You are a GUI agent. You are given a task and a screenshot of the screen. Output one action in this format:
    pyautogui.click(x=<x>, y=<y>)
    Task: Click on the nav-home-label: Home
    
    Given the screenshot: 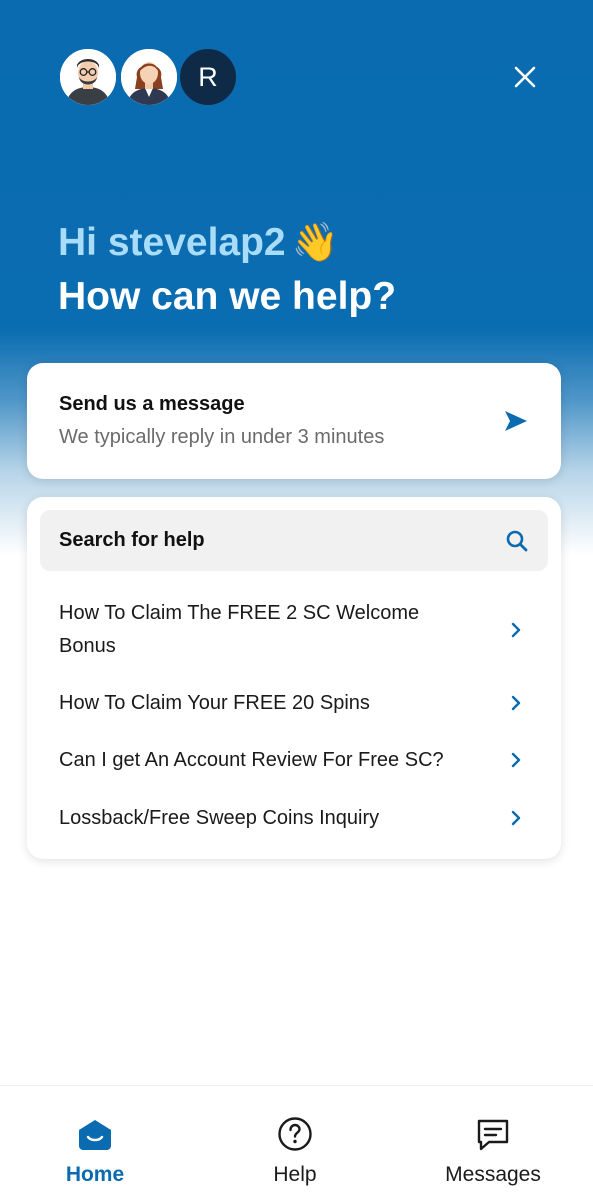 What is the action you would take?
    pyautogui.click(x=95, y=1174)
    